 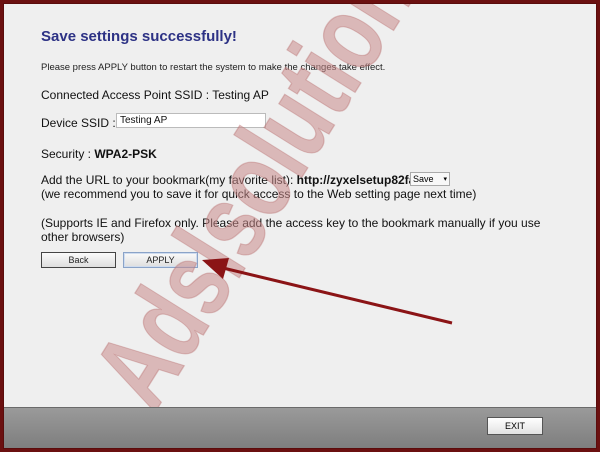 What do you see at coordinates (139, 36) in the screenshot?
I see `page-title: Save settings successfully!` at bounding box center [139, 36].